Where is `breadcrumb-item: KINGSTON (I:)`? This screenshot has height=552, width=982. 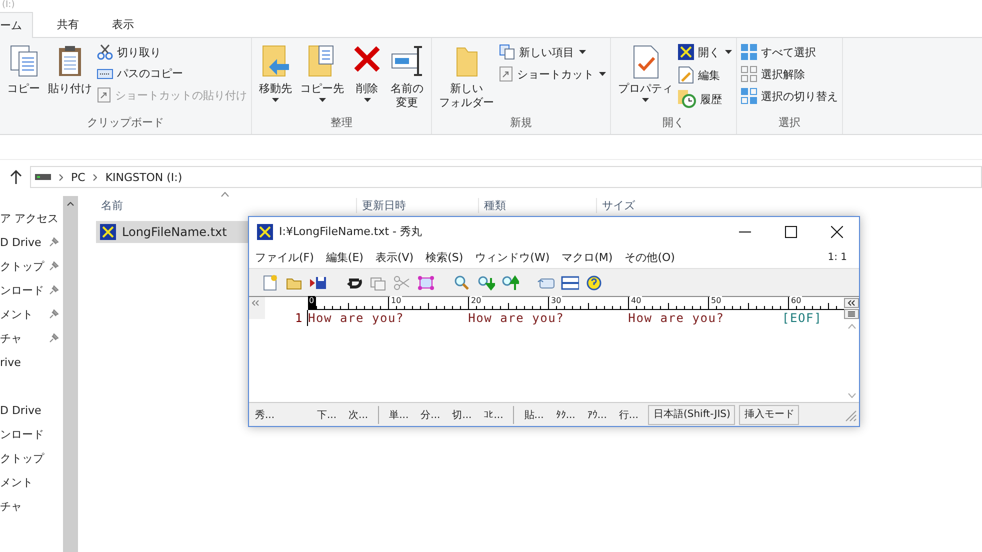
breadcrumb-item: KINGSTON (I:) is located at coordinates (143, 177).